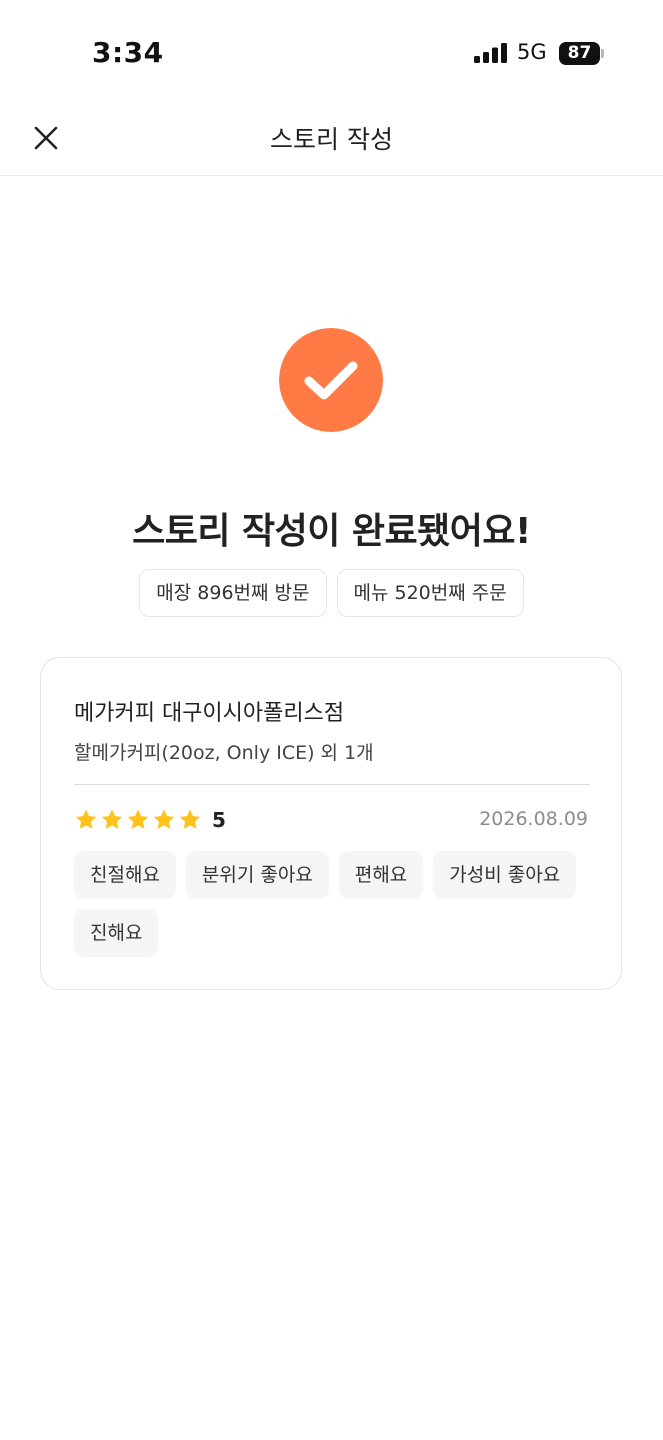 This screenshot has height=1440, width=663. Describe the element at coordinates (490, 53) in the screenshot. I see `signal-icon` at that location.